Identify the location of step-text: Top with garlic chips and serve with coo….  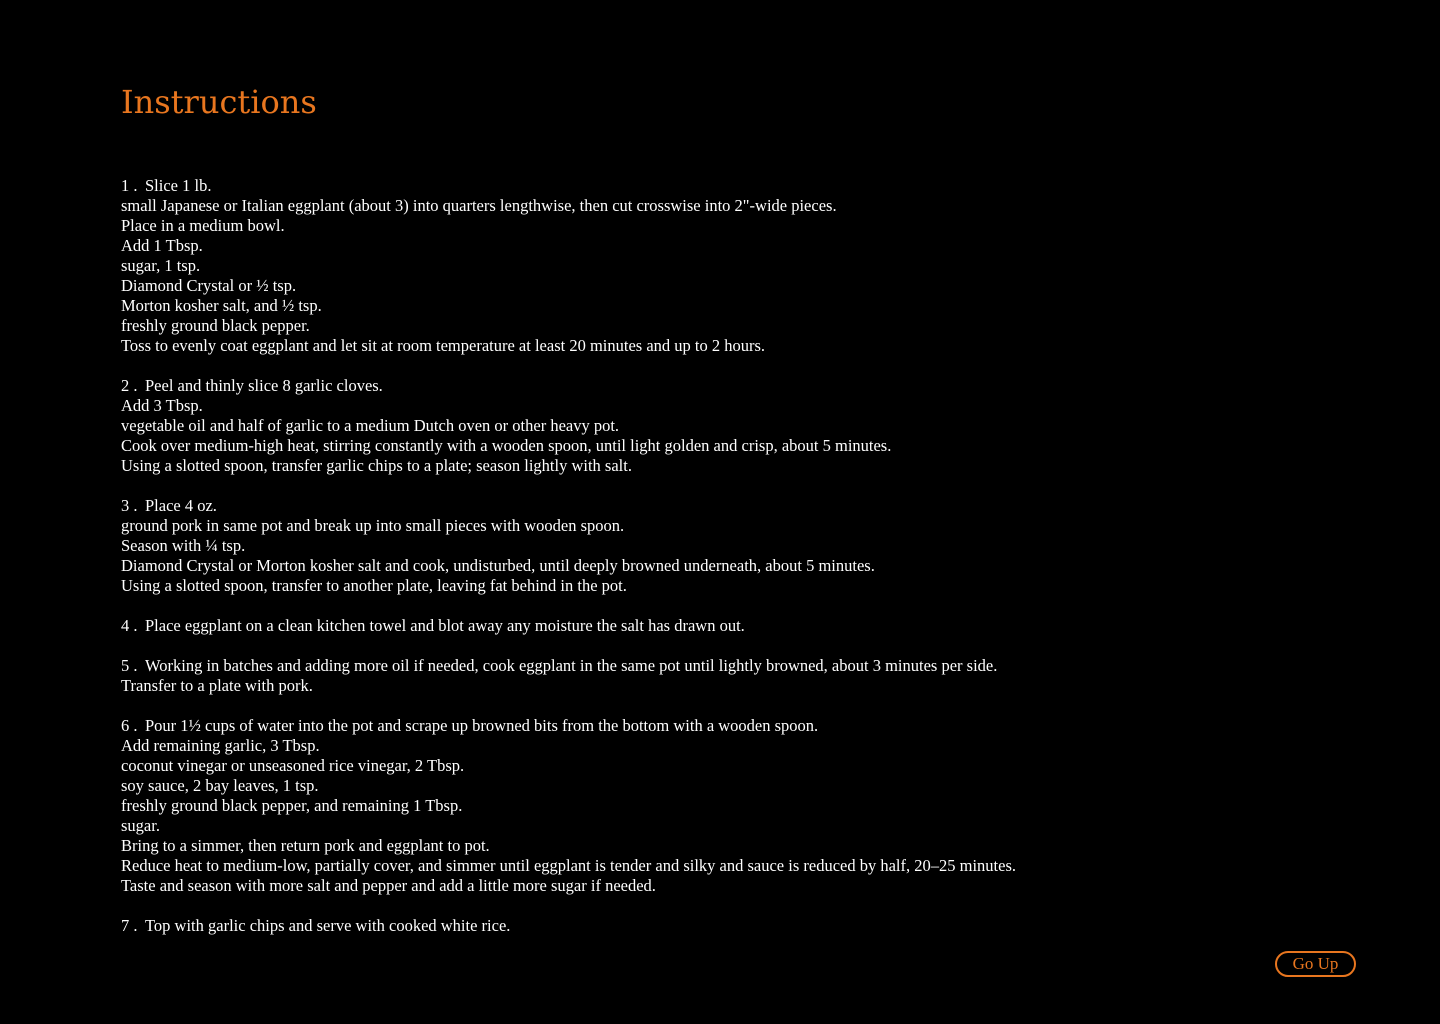
(328, 925).